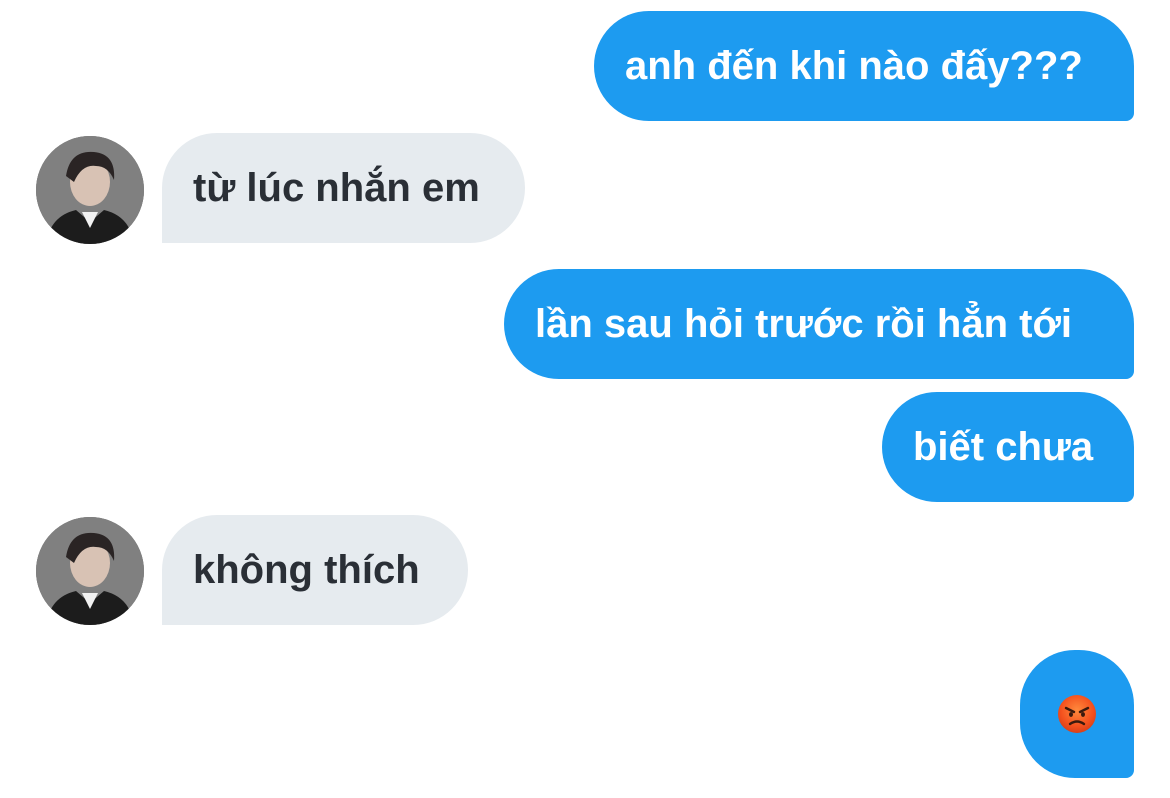  What do you see at coordinates (854, 66) in the screenshot?
I see `message-text: anh đến khi nào đấy???` at bounding box center [854, 66].